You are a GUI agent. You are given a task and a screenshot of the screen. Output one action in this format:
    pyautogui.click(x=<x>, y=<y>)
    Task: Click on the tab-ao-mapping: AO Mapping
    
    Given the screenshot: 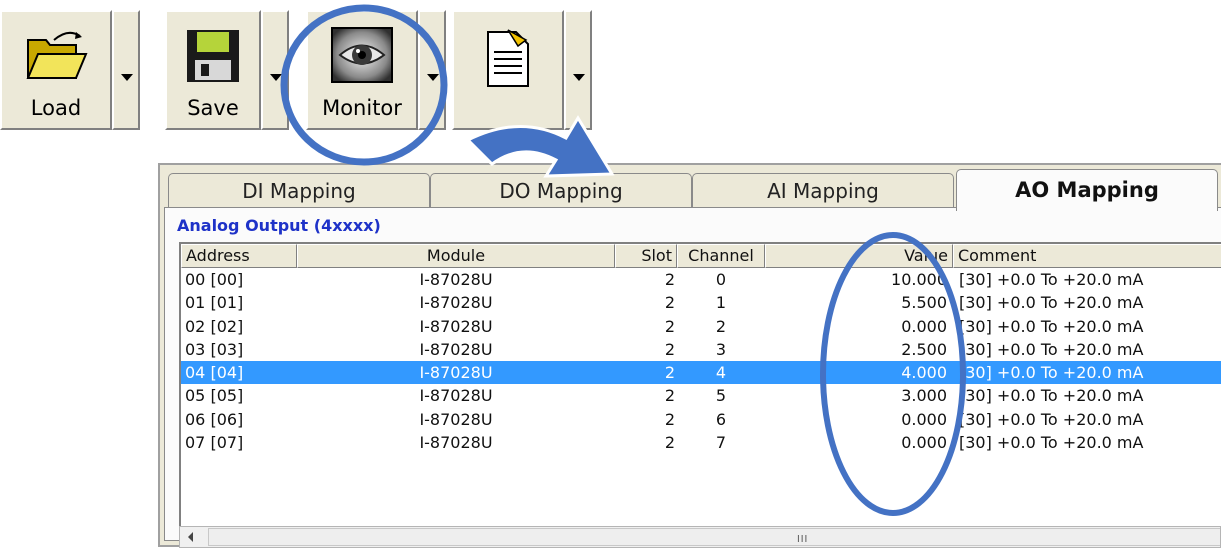 What is the action you would take?
    pyautogui.click(x=1087, y=190)
    